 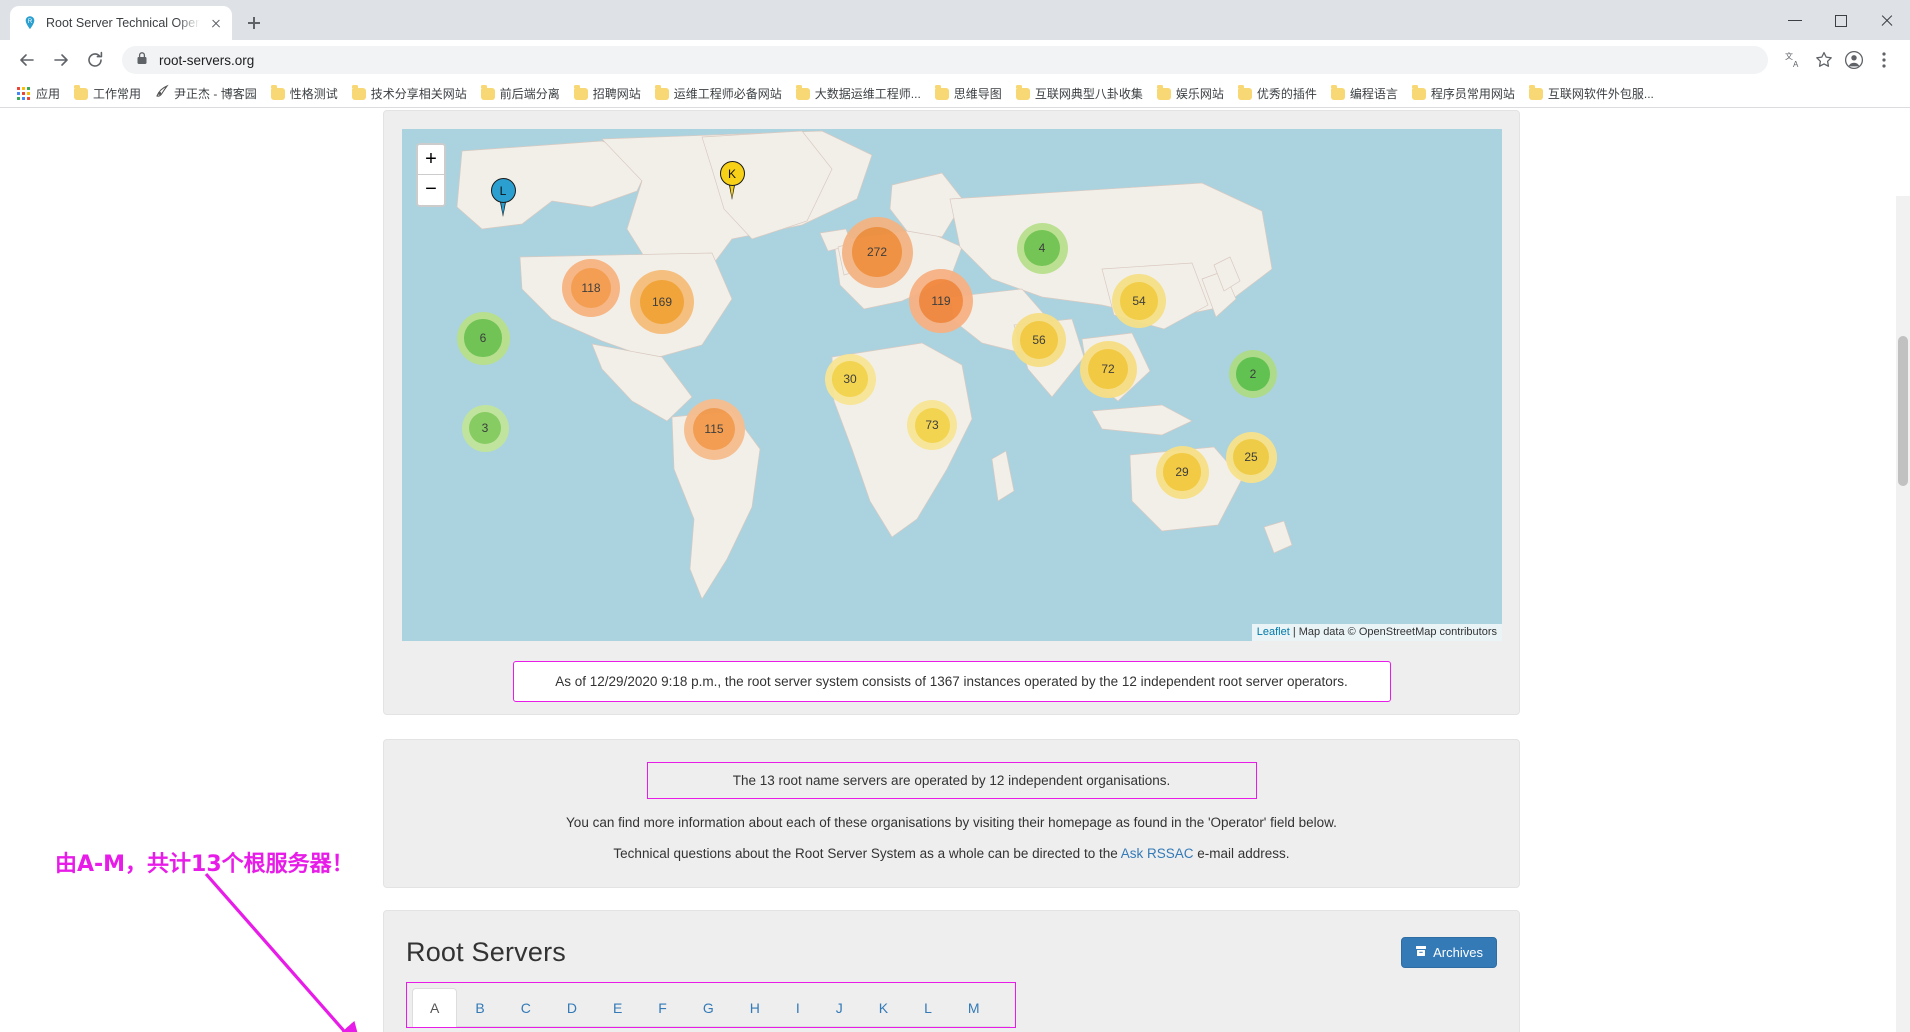 What do you see at coordinates (1253, 374) in the screenshot?
I see `map-cluster: 2` at bounding box center [1253, 374].